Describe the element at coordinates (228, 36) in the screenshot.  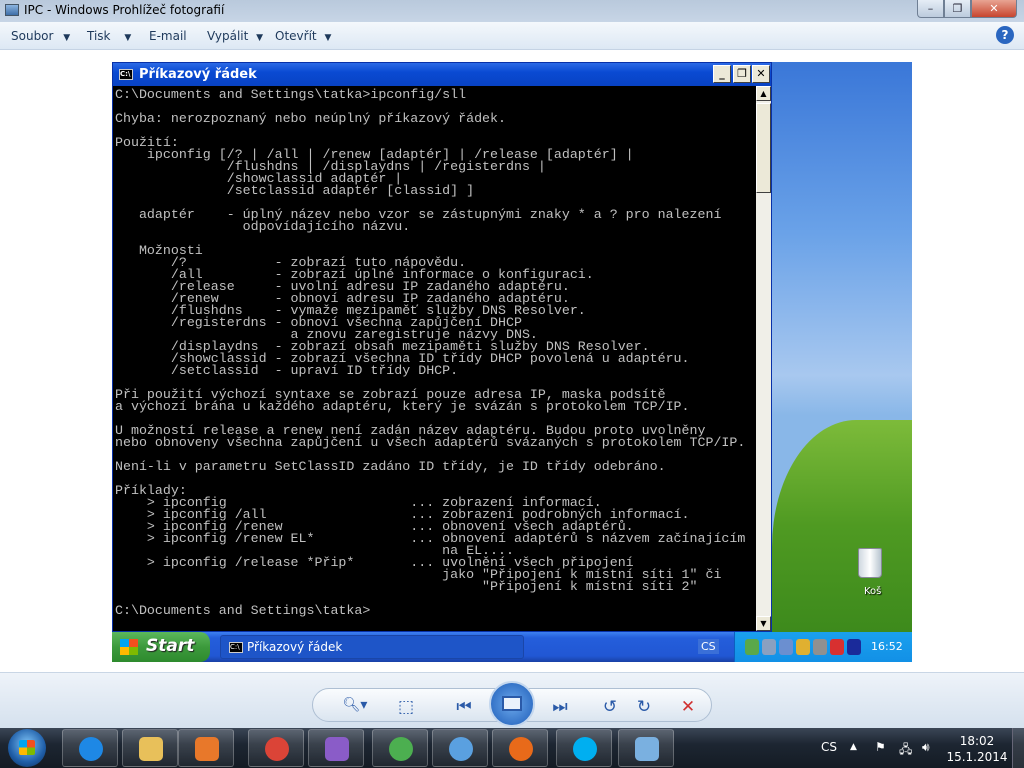
I see `menu-label: Vypálit` at that location.